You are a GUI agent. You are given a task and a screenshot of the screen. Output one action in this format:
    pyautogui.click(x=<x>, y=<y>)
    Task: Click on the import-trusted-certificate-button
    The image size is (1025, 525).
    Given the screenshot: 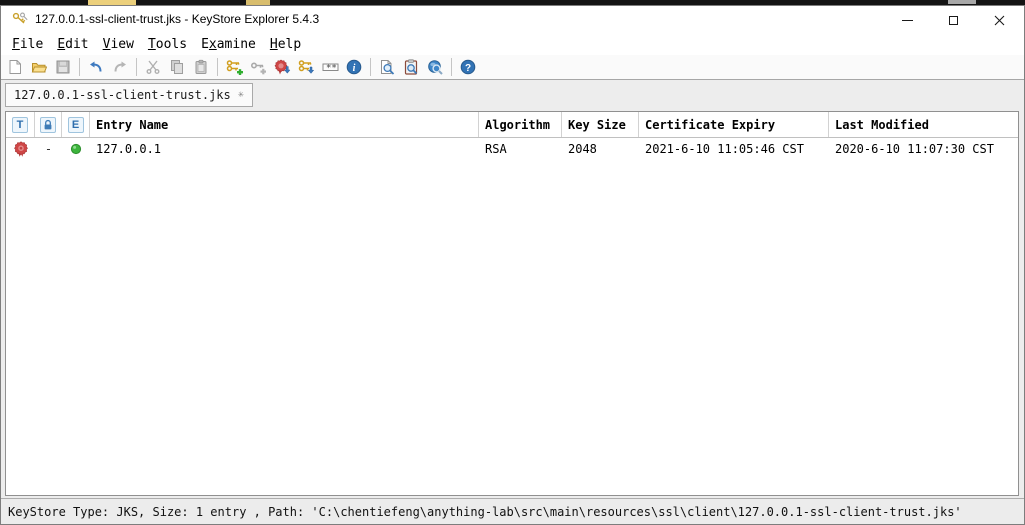 What is the action you would take?
    pyautogui.click(x=282, y=67)
    